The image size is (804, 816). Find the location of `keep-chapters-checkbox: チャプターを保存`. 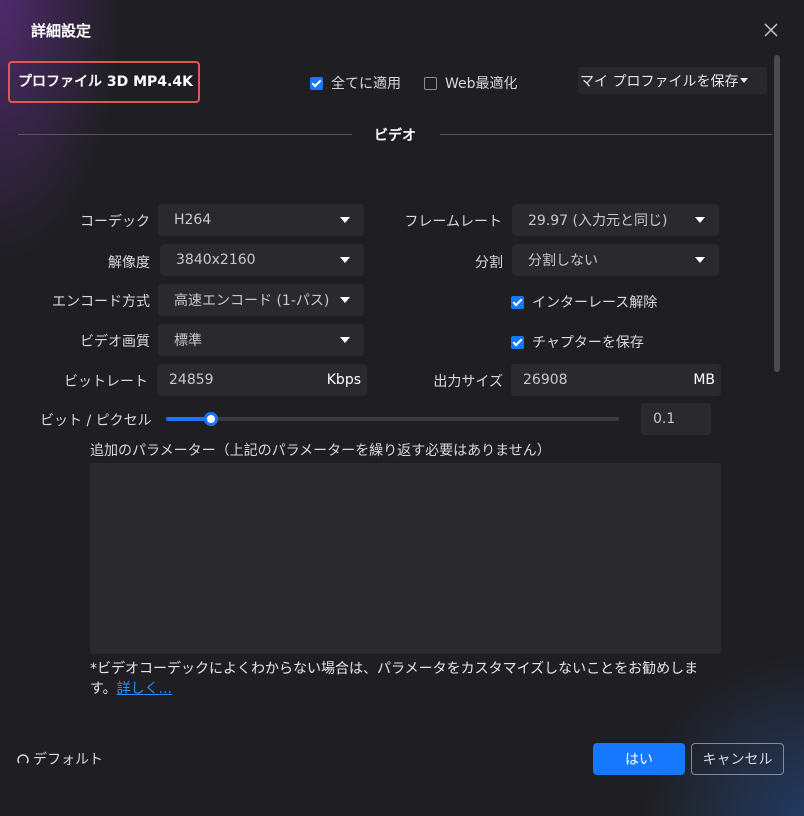

keep-chapters-checkbox: チャプターを保存 is located at coordinates (577, 342).